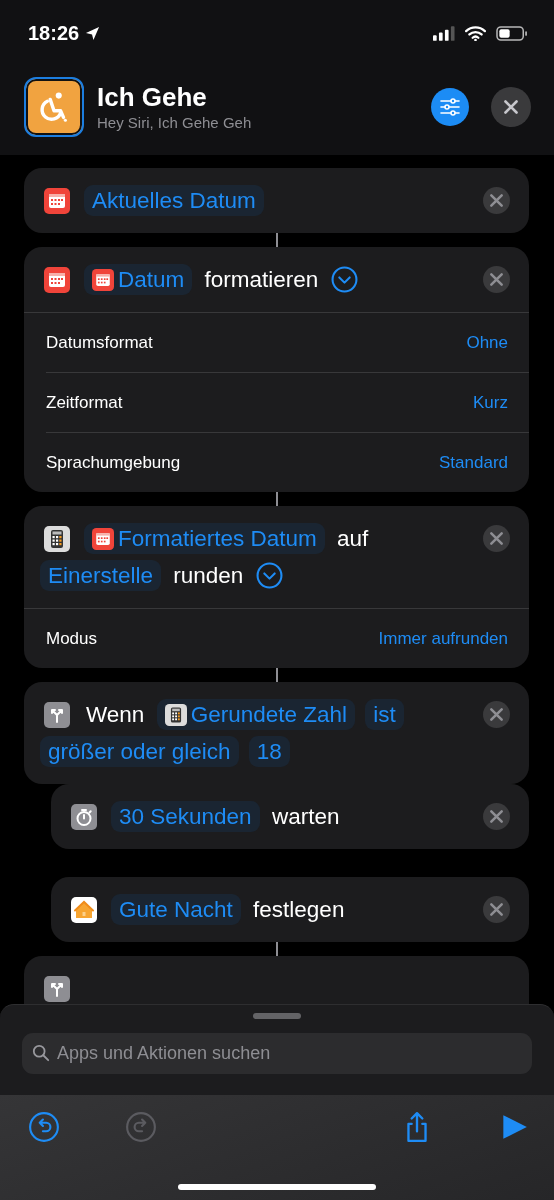 This screenshot has height=1200, width=554. I want to click on search-field: Apps und Aktionen suchen, so click(277, 1053).